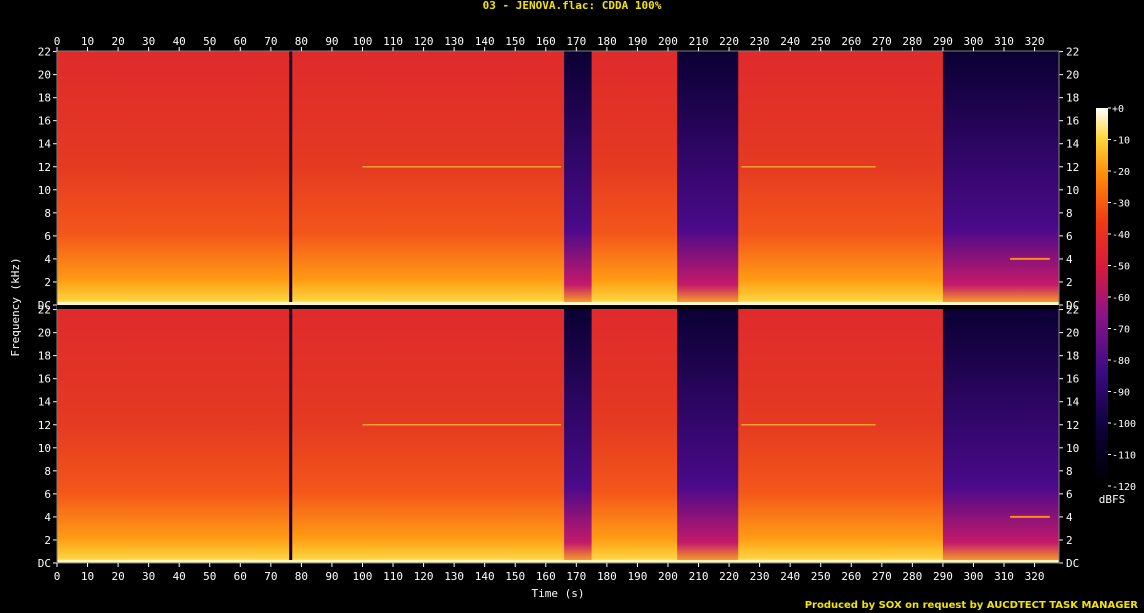 The height and width of the screenshot is (613, 1144). I want to click on x-tick-label: 150, so click(515, 41).